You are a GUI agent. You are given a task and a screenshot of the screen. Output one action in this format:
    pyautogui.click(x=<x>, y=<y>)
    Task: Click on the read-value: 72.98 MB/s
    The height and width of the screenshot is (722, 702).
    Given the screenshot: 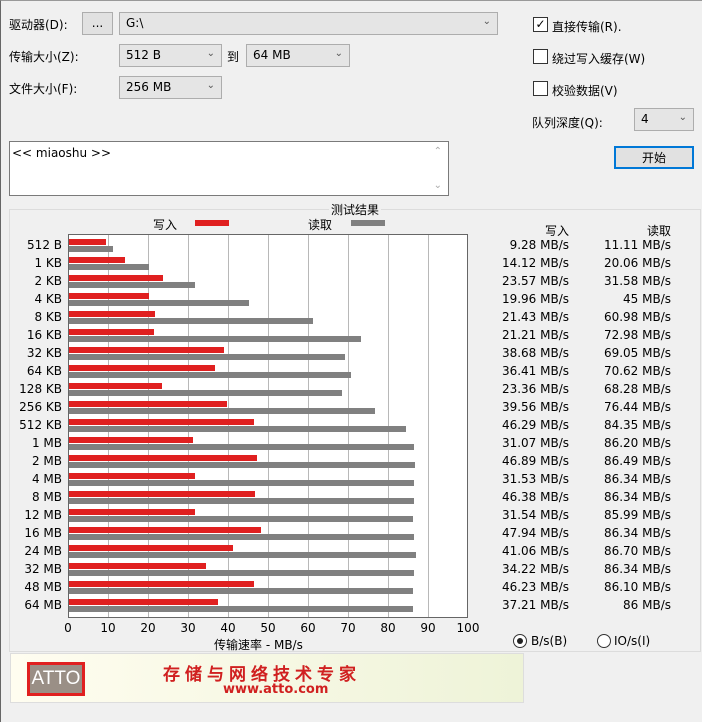 What is the action you would take?
    pyautogui.click(x=637, y=335)
    